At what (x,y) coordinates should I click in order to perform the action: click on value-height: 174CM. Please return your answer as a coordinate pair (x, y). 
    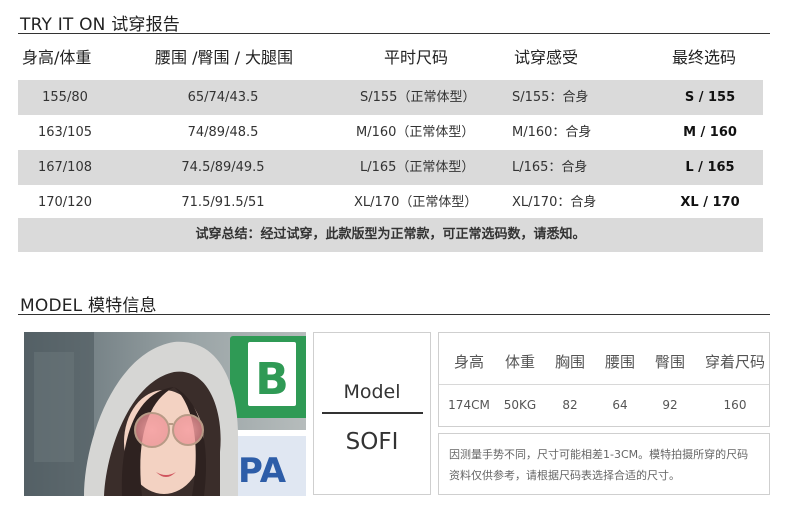
    Looking at the image, I should click on (469, 405).